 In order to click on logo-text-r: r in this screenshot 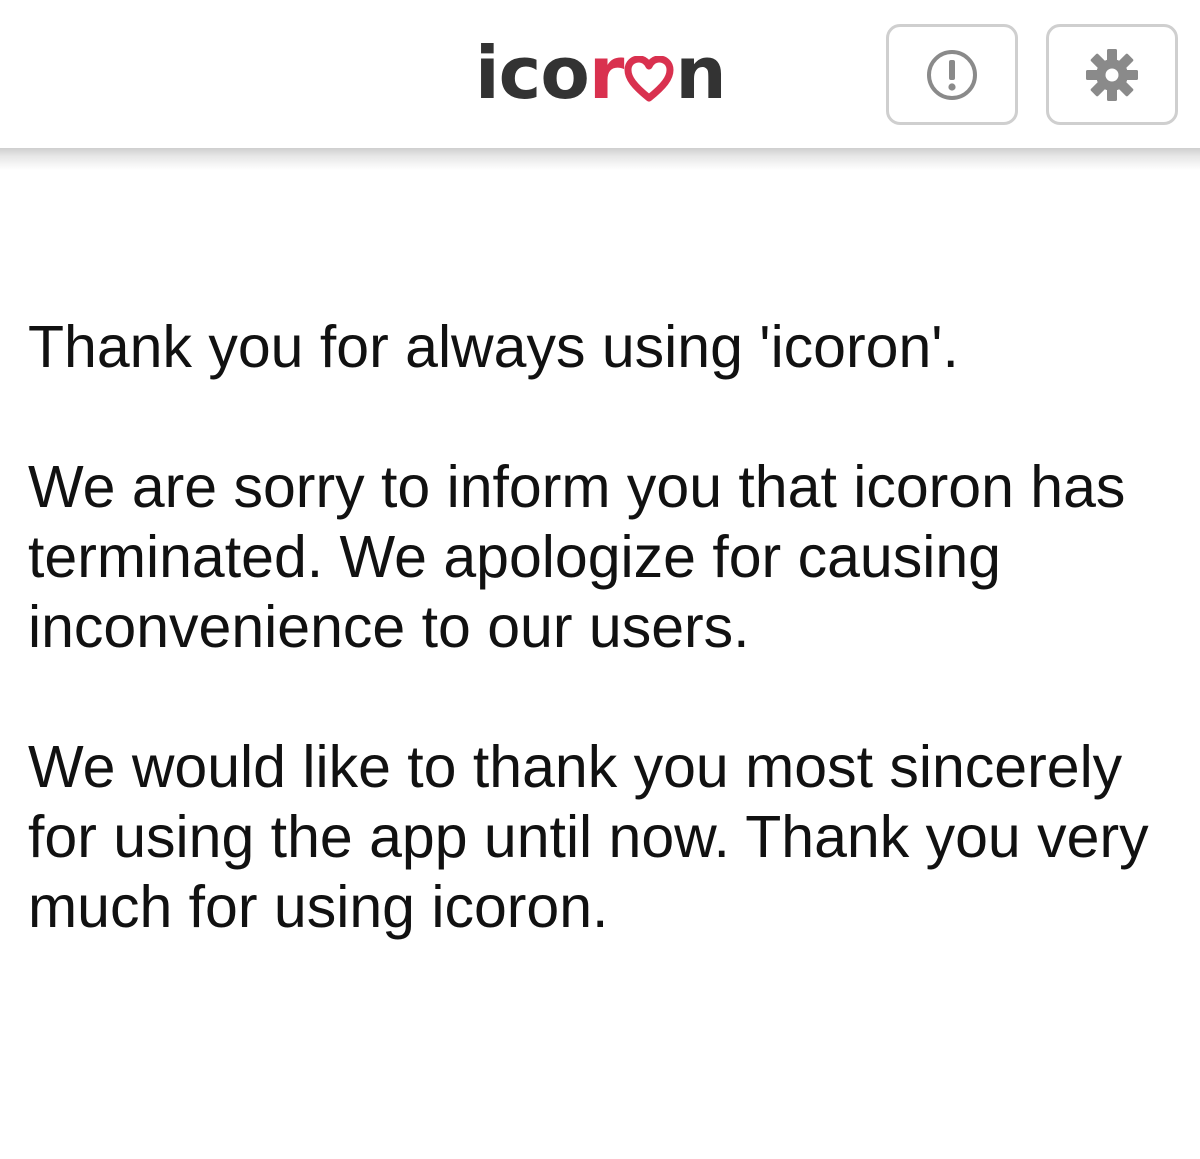, I will do `click(606, 73)`.